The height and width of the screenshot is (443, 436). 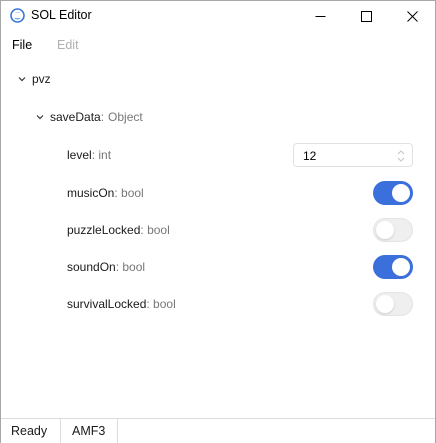 I want to click on tree-node-type-sep: :, so click(x=102, y=117).